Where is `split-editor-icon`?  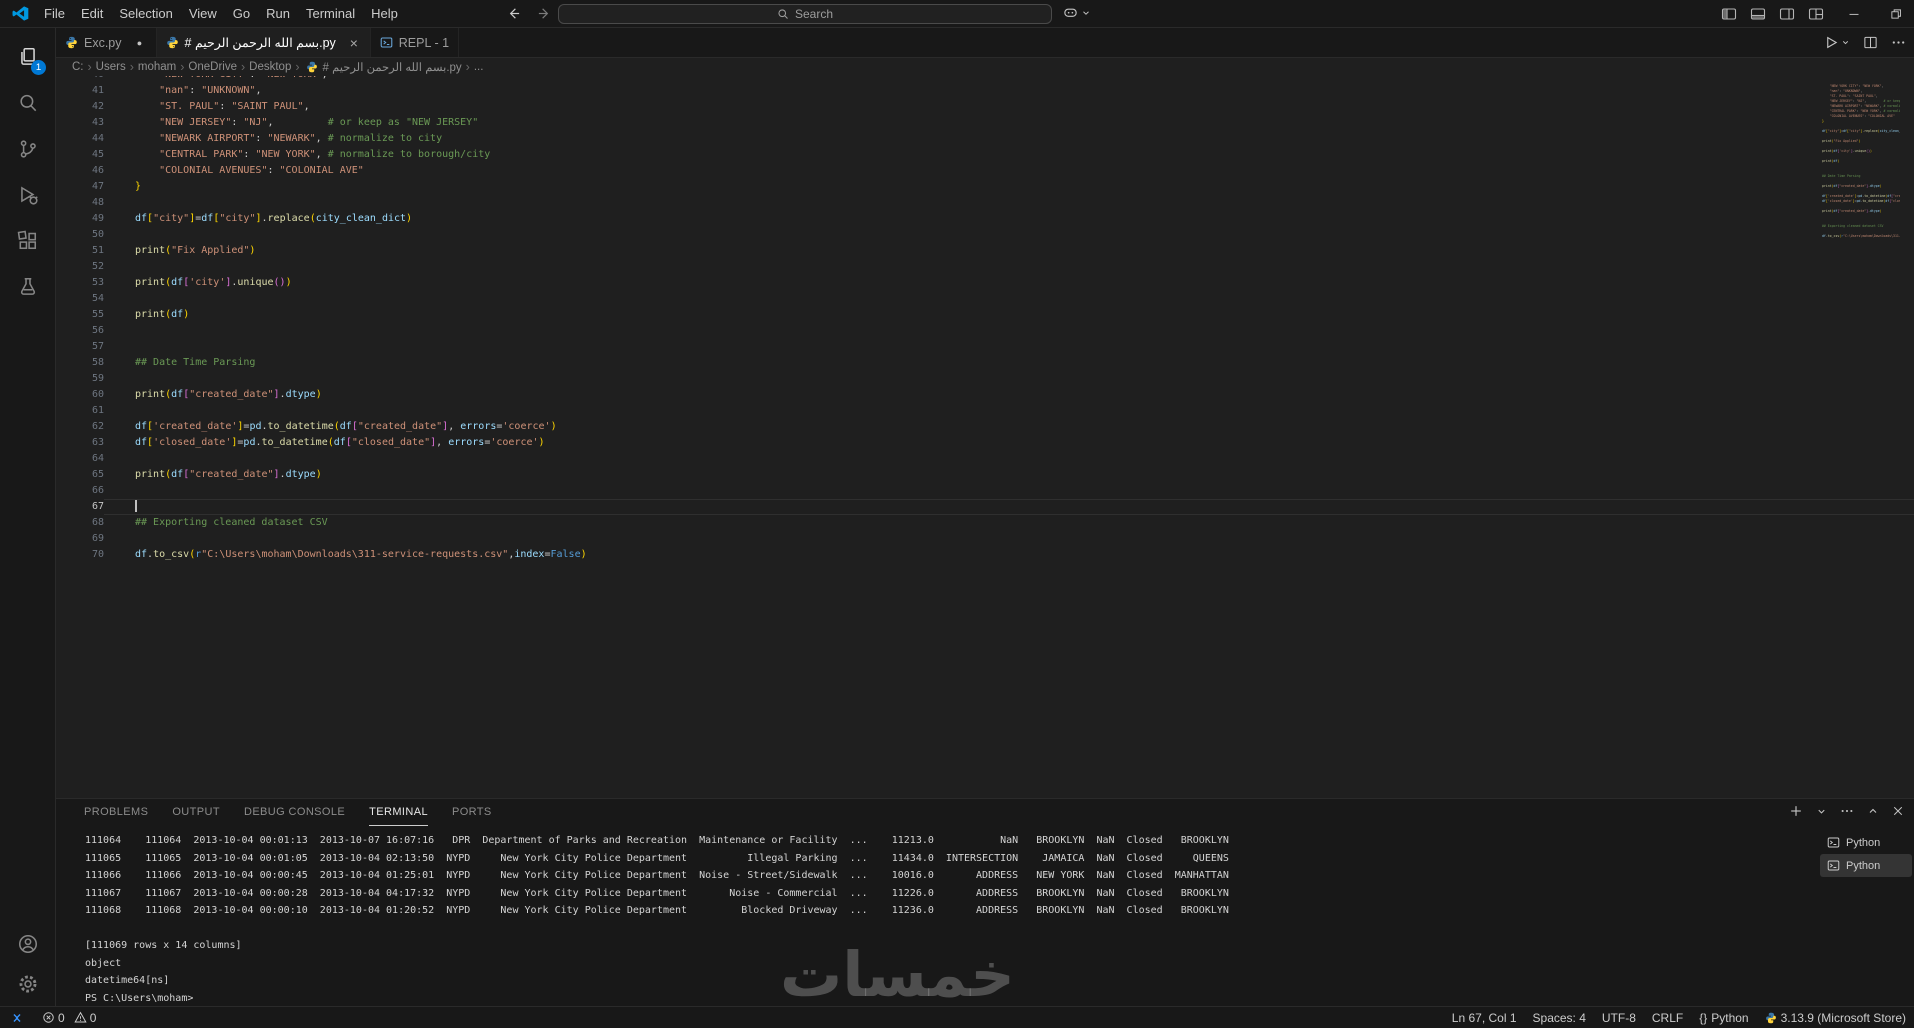 split-editor-icon is located at coordinates (1870, 42).